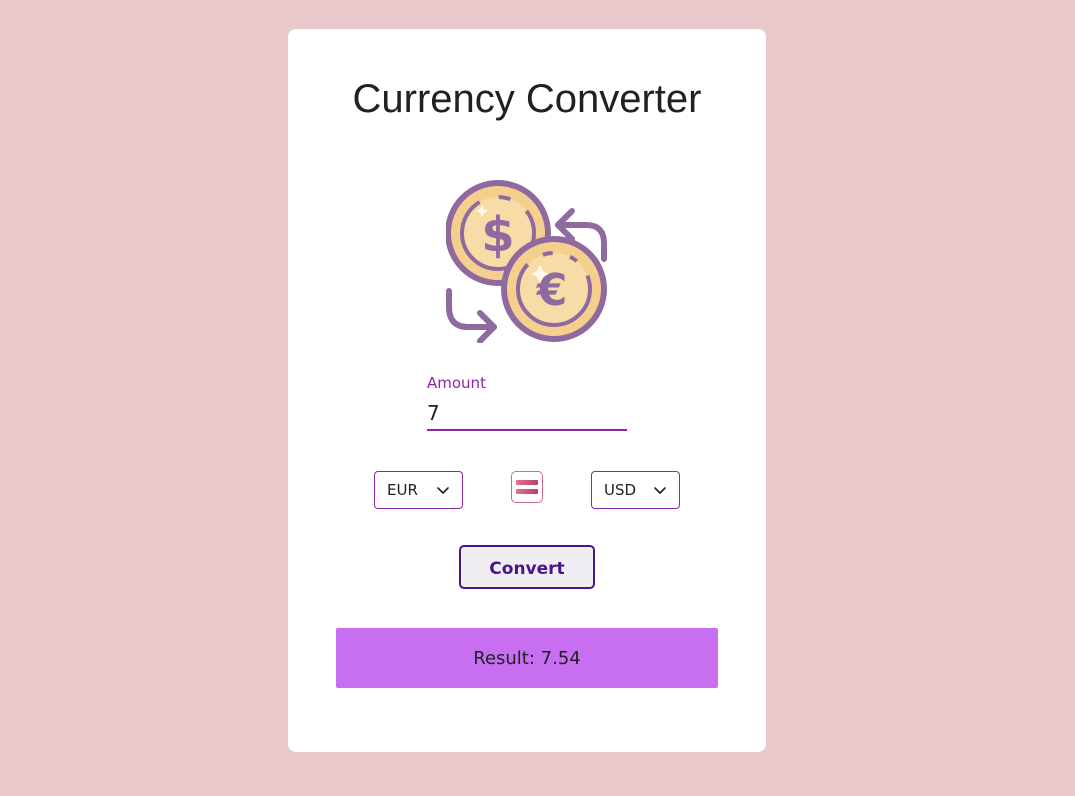 The width and height of the screenshot is (1075, 796). I want to click on from-currency-value: EUR, so click(402, 490).